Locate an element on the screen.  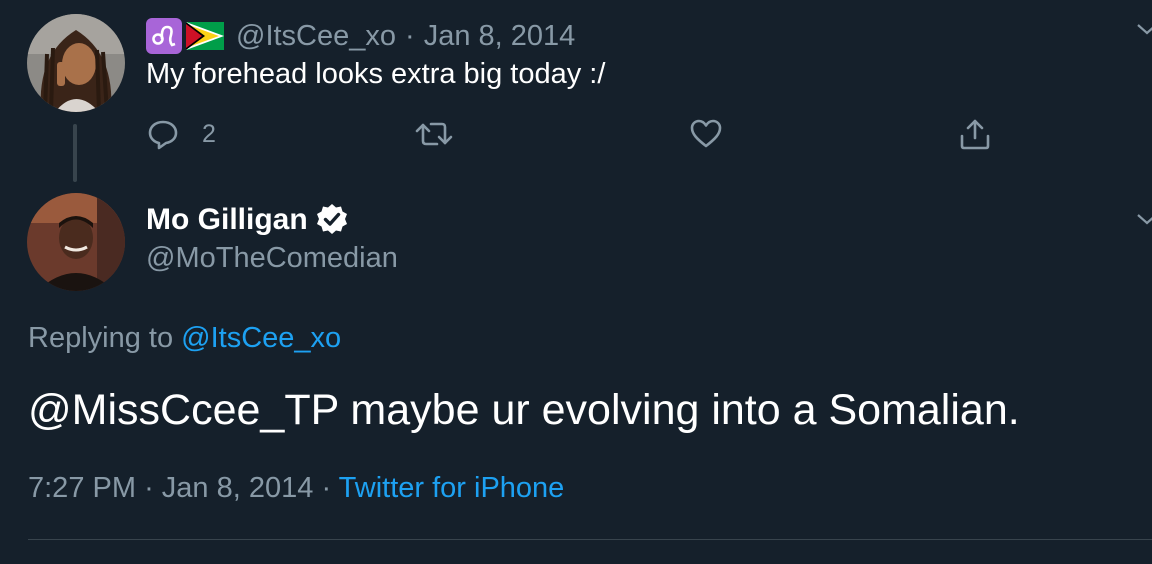
replying-label: Replying to is located at coordinates (101, 338).